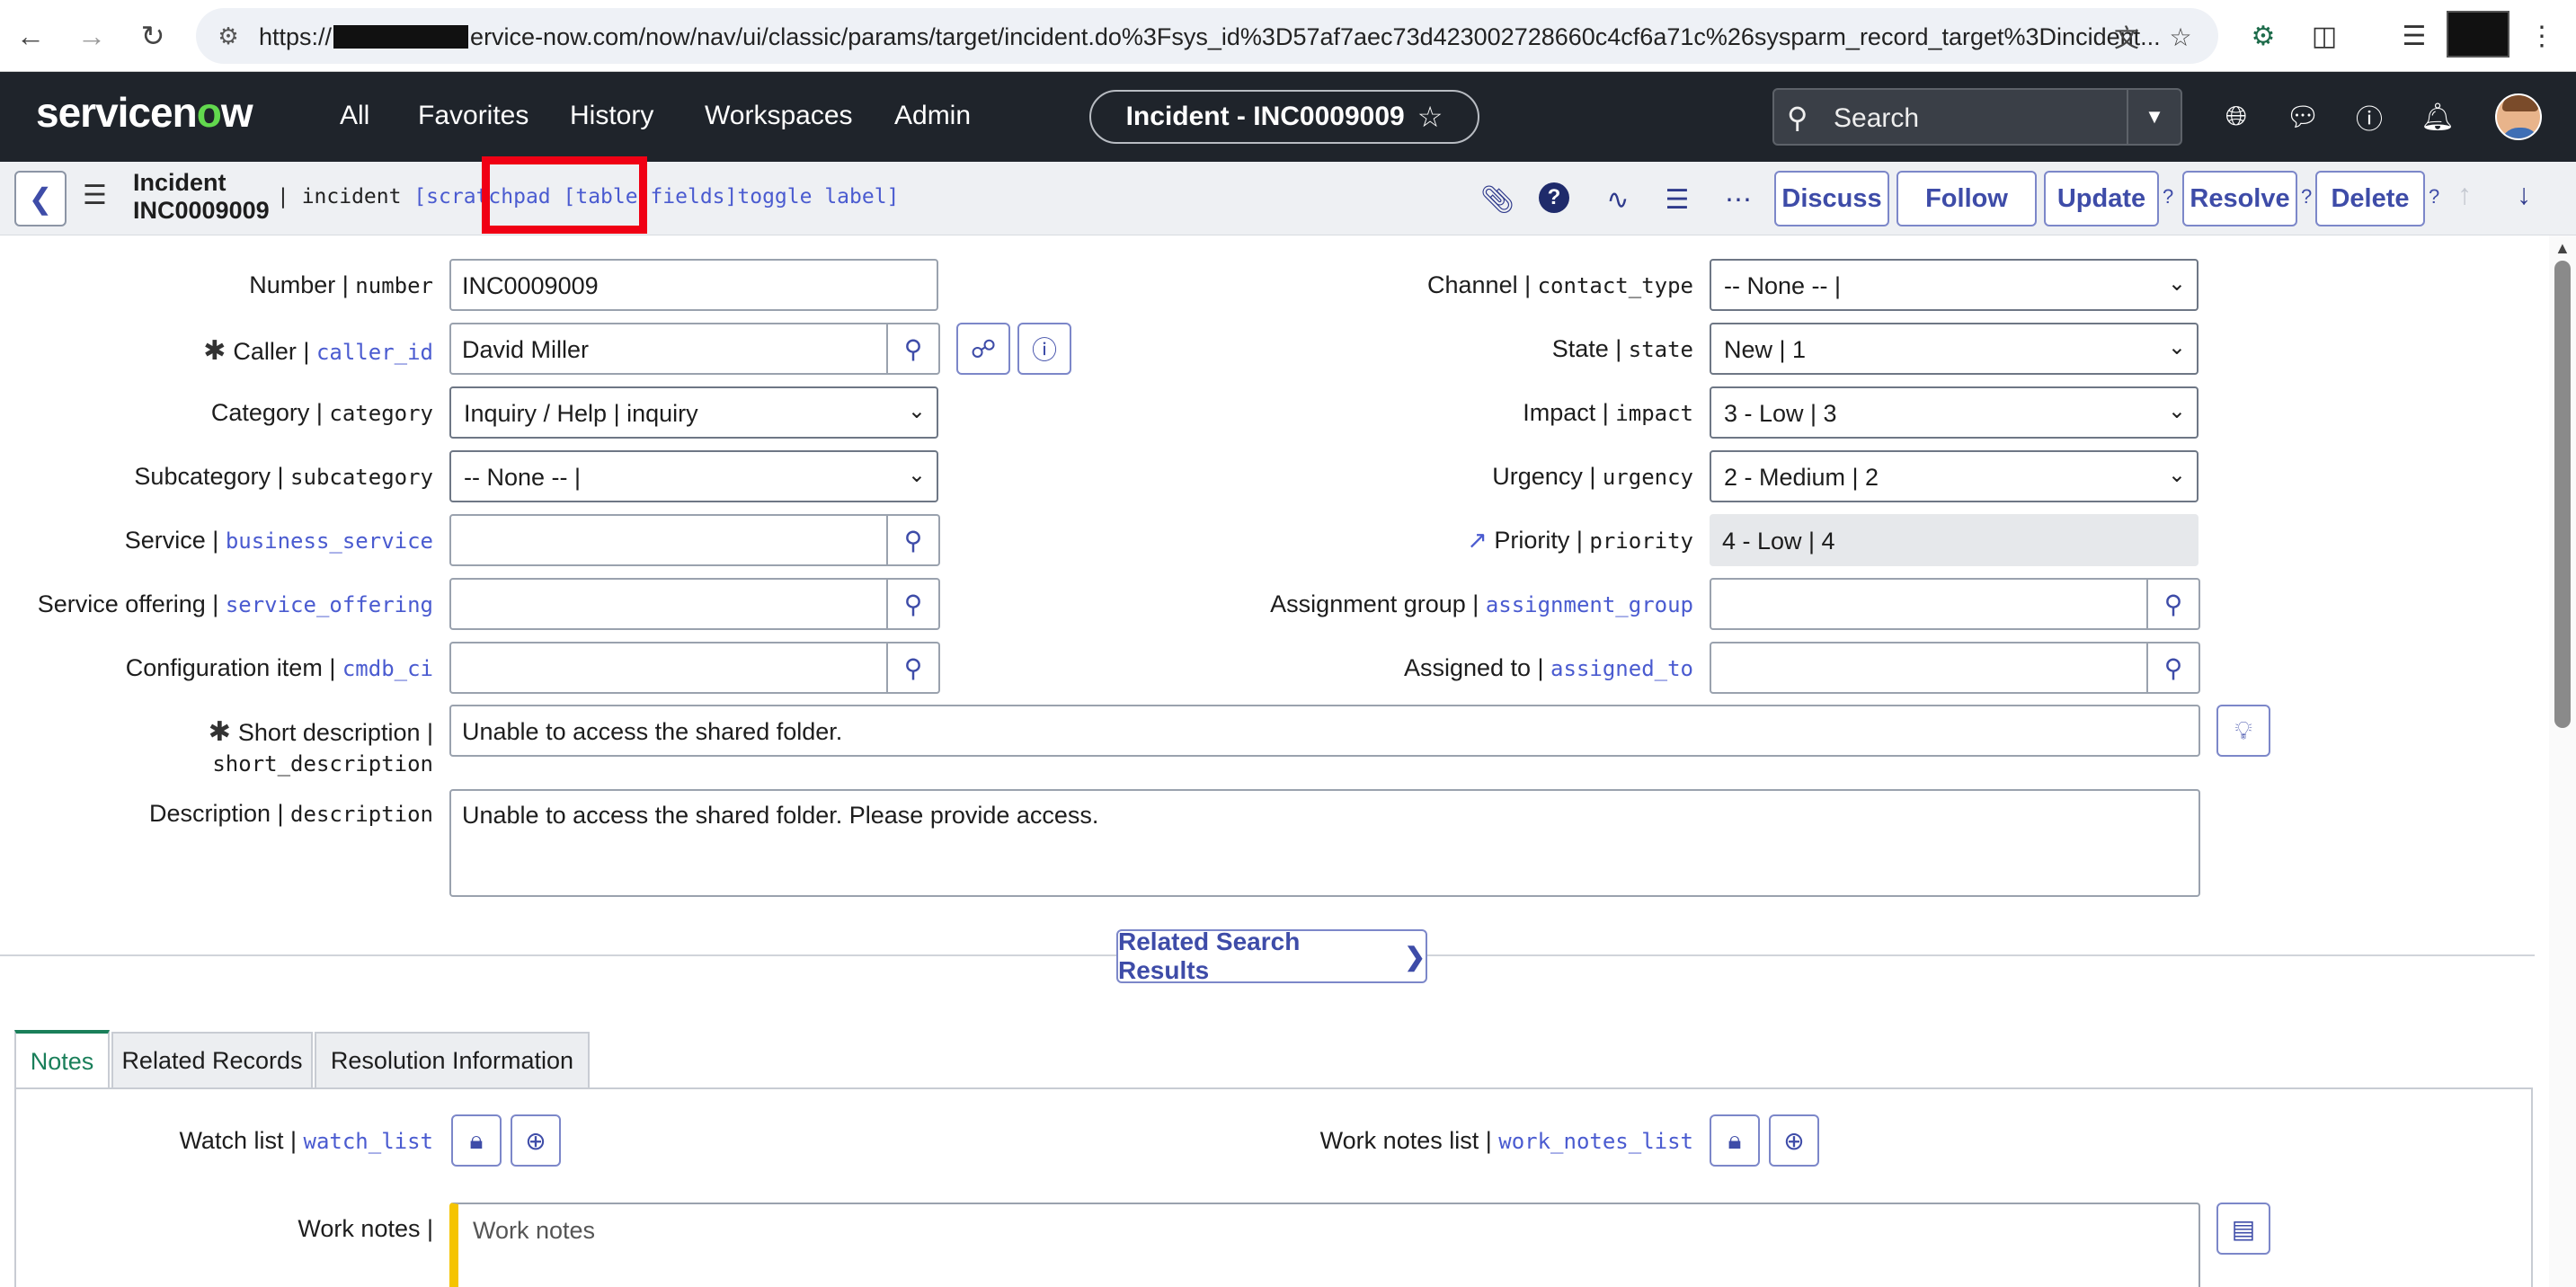 This screenshot has height=1287, width=2576. What do you see at coordinates (62, 1059) in the screenshot?
I see `tab-notes: Notes` at bounding box center [62, 1059].